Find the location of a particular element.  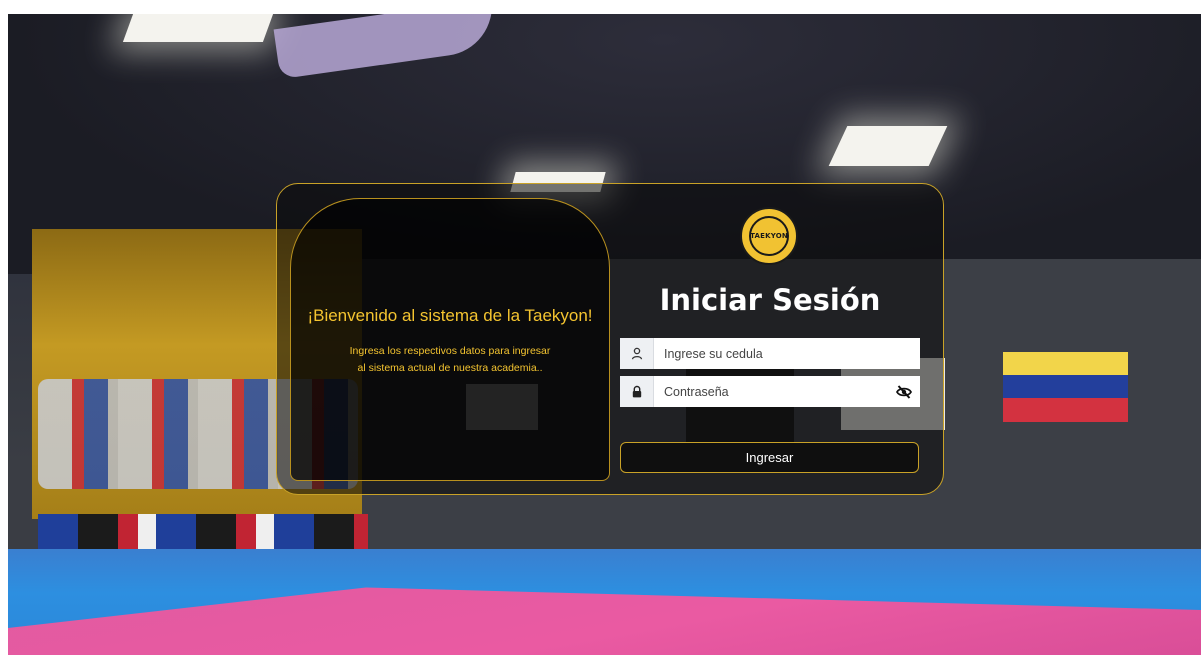

logo-emblem: TAEKYON is located at coordinates (769, 236).